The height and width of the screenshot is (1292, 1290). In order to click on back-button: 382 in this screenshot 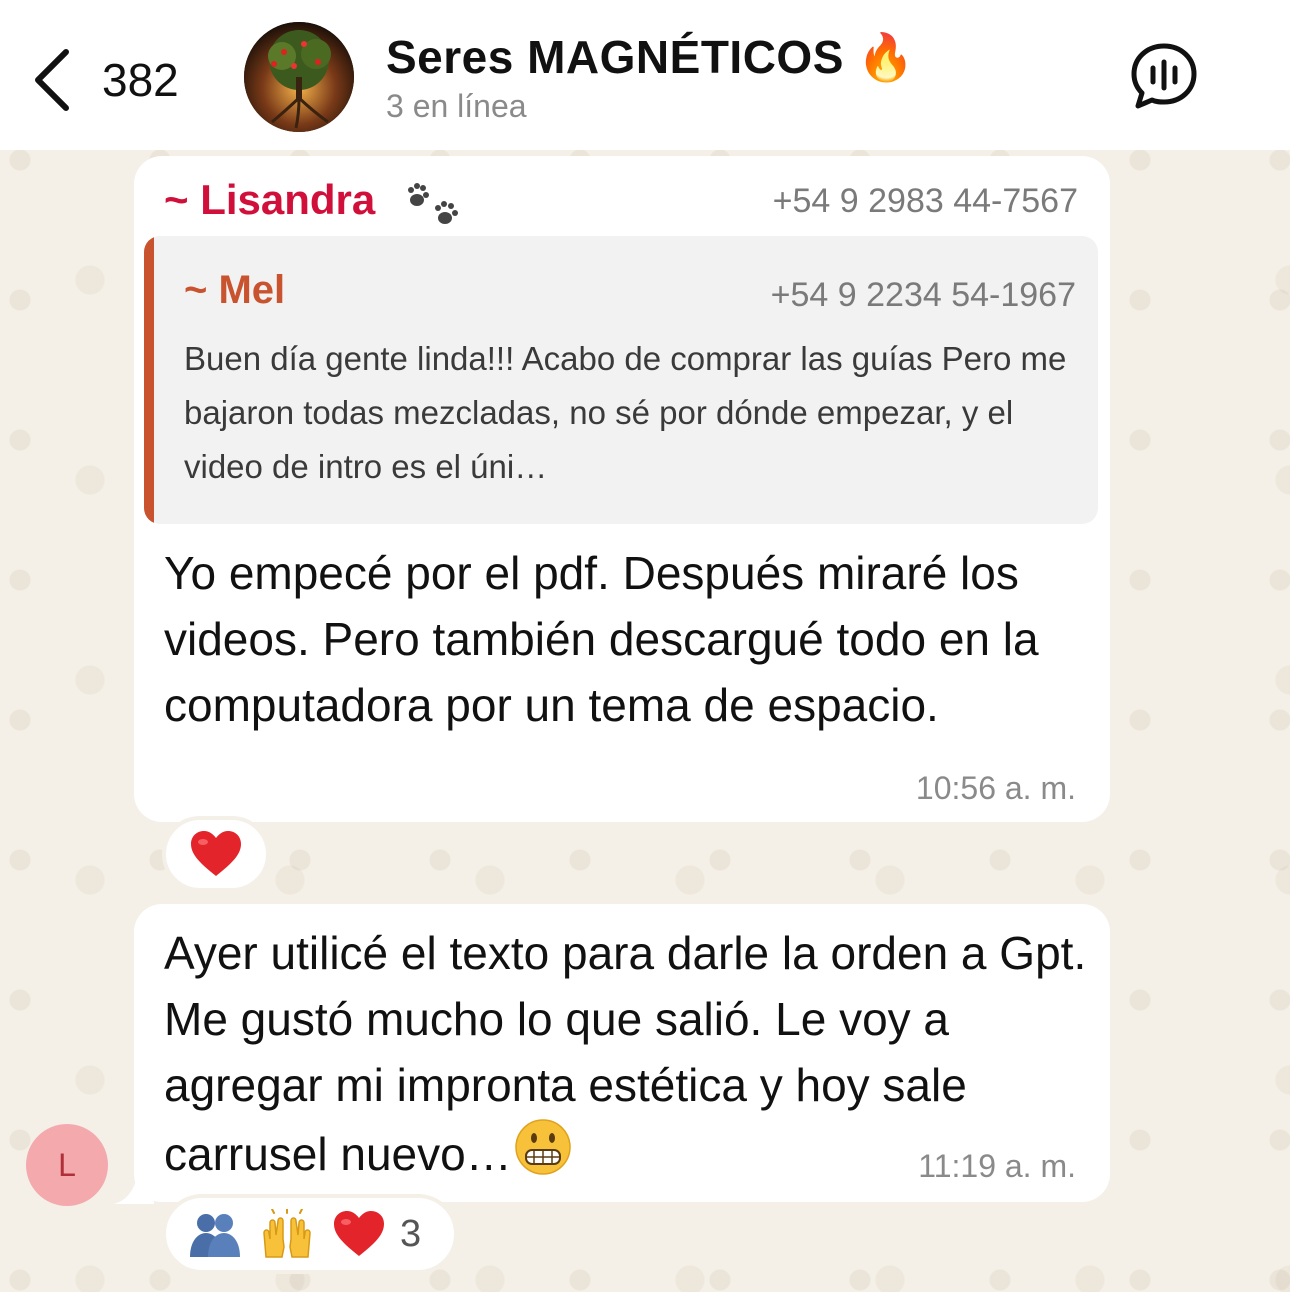, I will do `click(120, 80)`.